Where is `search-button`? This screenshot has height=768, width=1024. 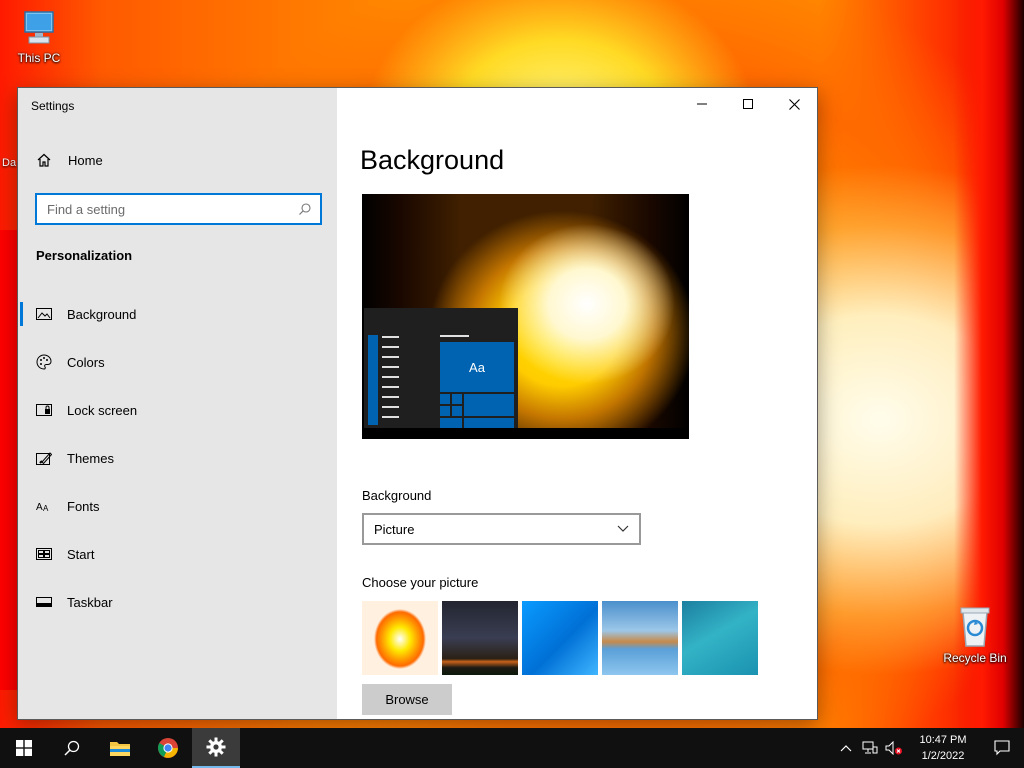
search-button is located at coordinates (72, 748).